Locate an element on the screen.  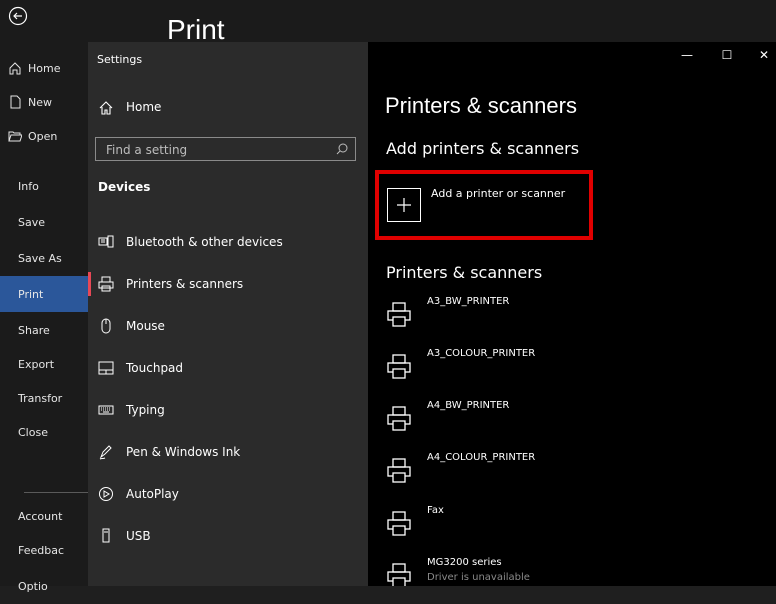
backstage-item-label: Feedbac is located at coordinates (41, 550).